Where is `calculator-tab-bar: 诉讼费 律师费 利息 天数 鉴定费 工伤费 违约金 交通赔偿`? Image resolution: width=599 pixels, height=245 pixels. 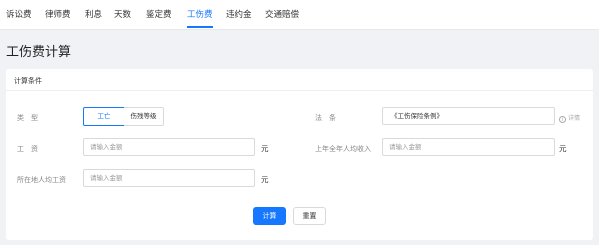 calculator-tab-bar: 诉讼费 律师费 利息 天数 鉴定费 工伤费 违约金 交通赔偿 is located at coordinates (299, 15).